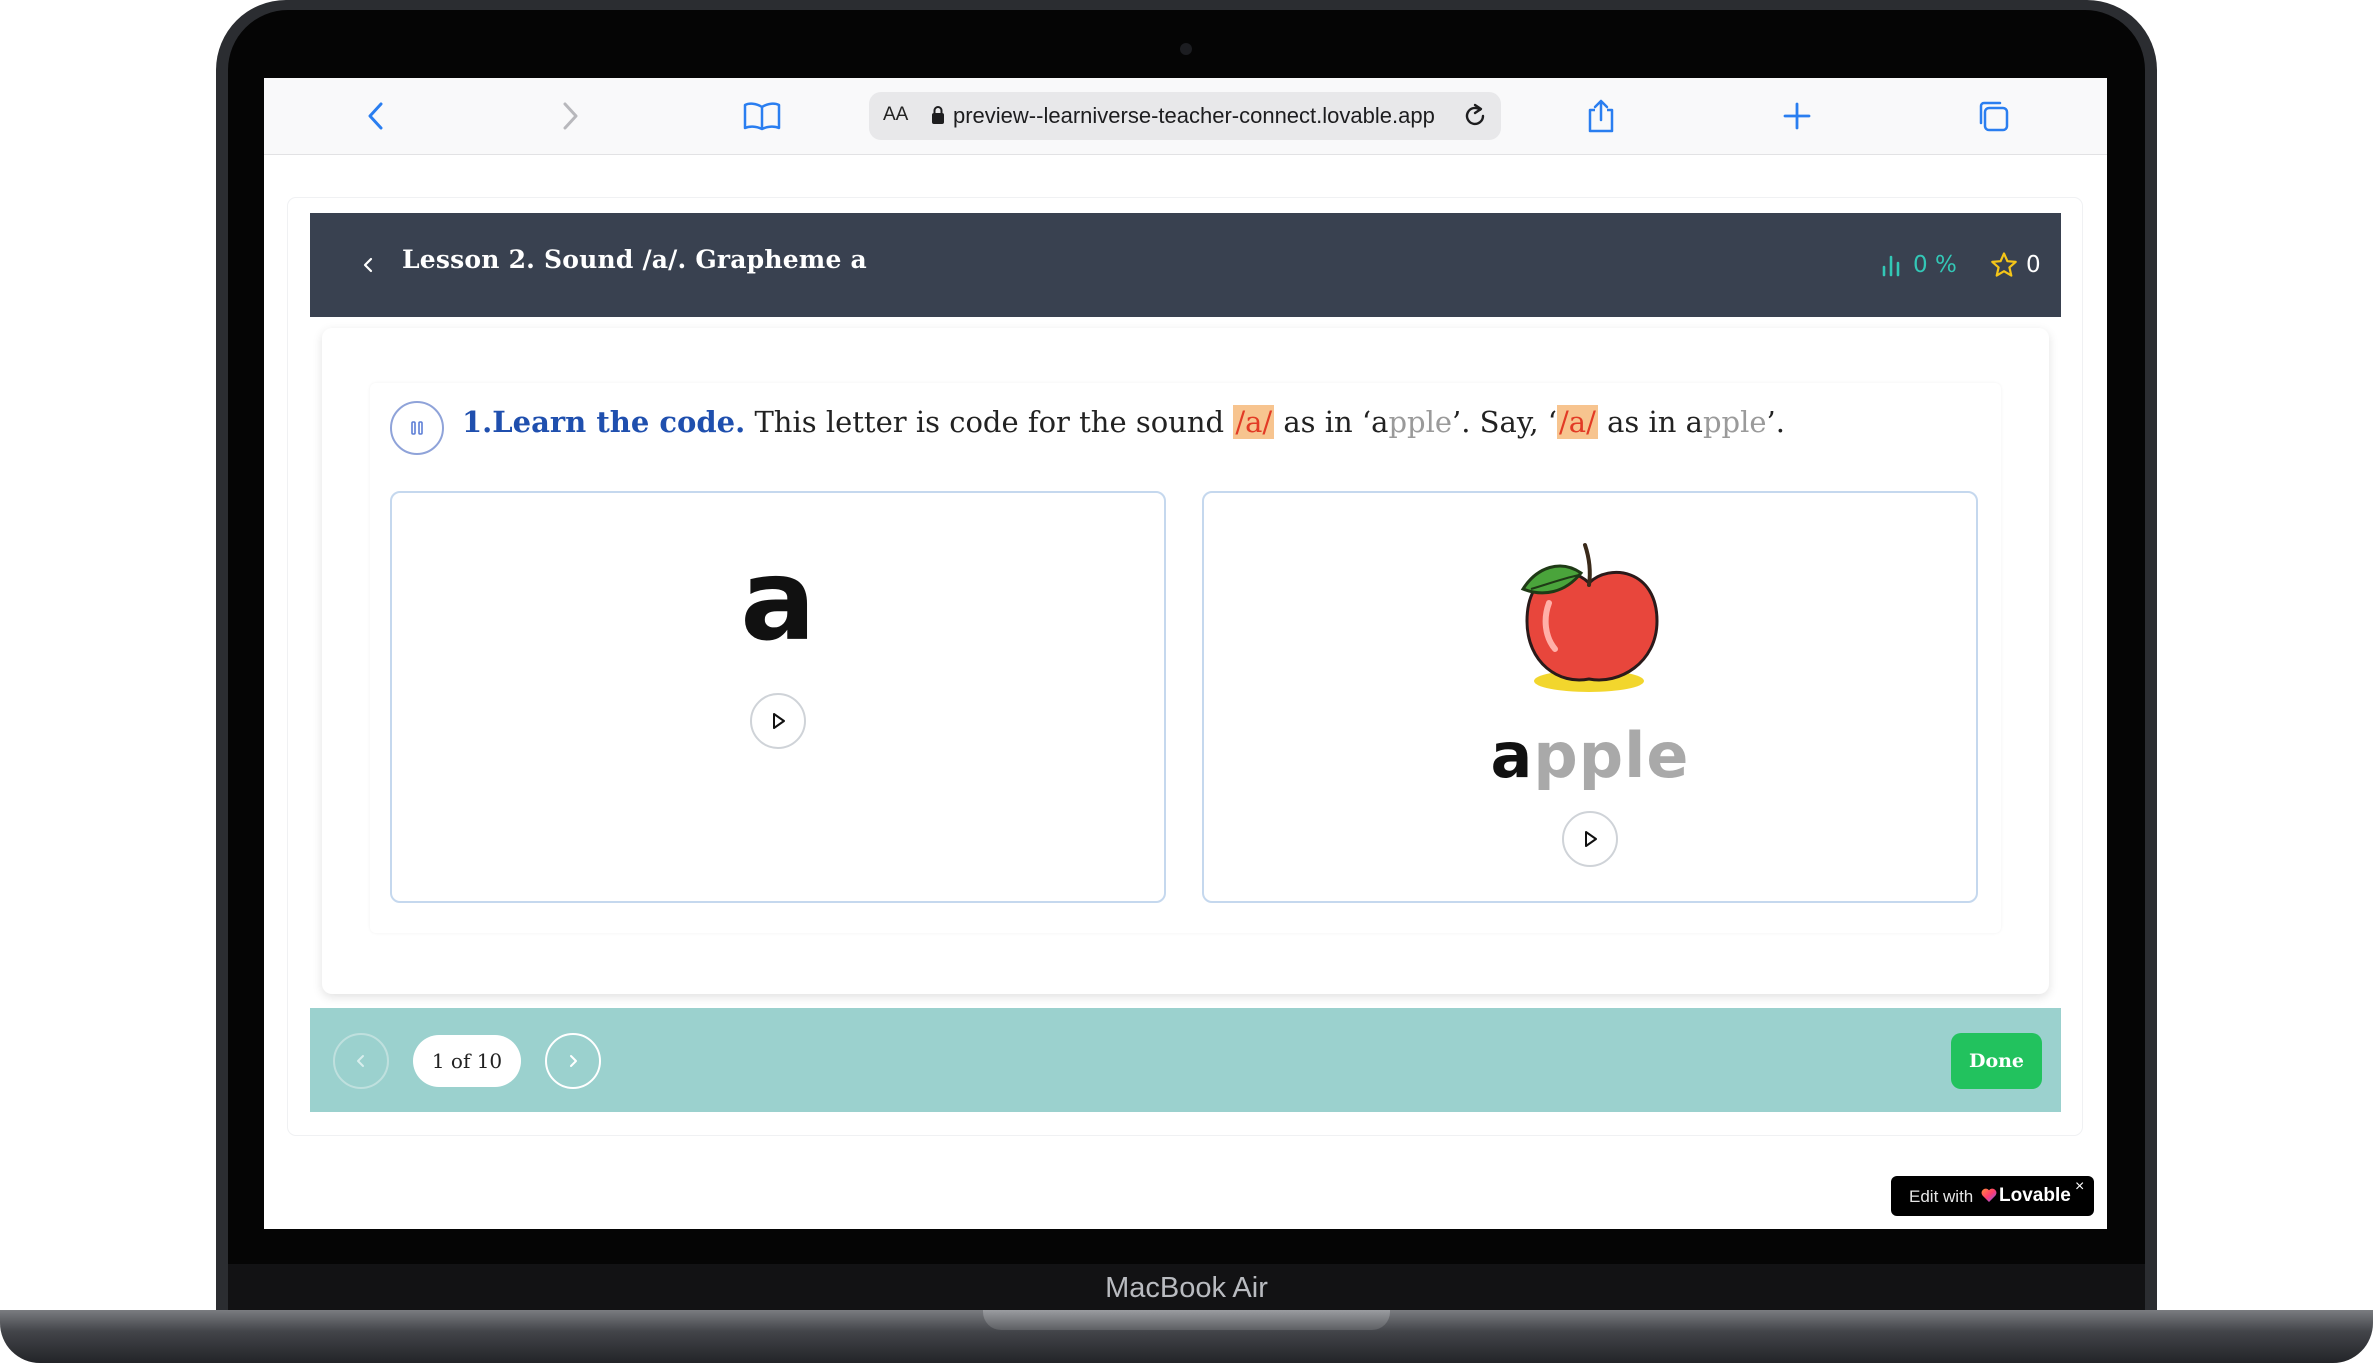  I want to click on back-icon, so click(376, 116).